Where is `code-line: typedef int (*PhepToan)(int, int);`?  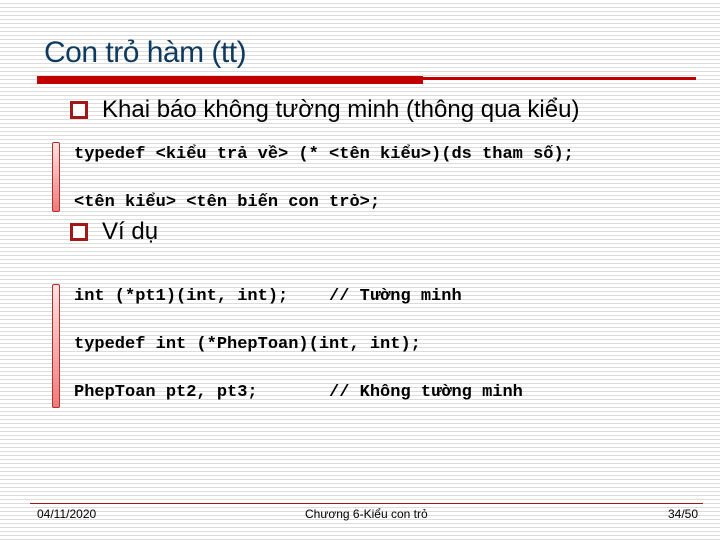
code-line: typedef int (*PhepToan)(int, int); is located at coordinates (247, 344).